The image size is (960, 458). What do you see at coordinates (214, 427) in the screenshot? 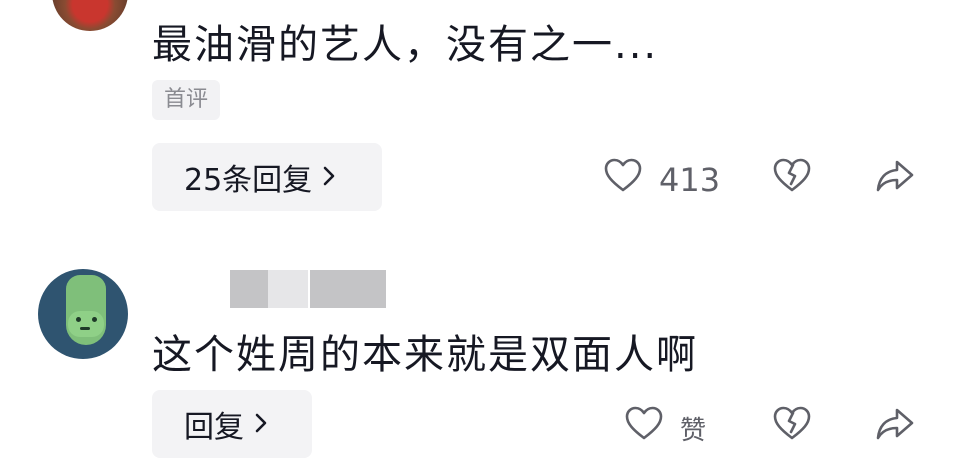
I see `reply-label: 回复` at bounding box center [214, 427].